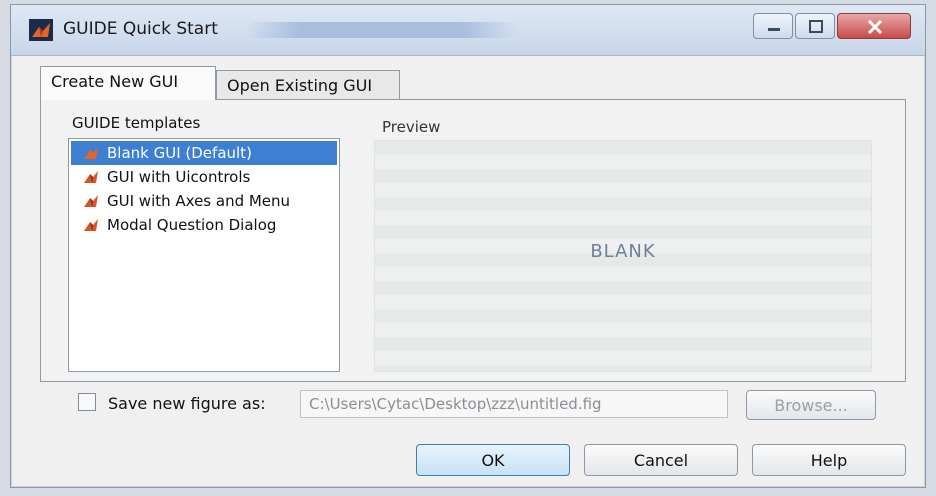  I want to click on title-bar: GUIDE Quick Start, so click(468, 30).